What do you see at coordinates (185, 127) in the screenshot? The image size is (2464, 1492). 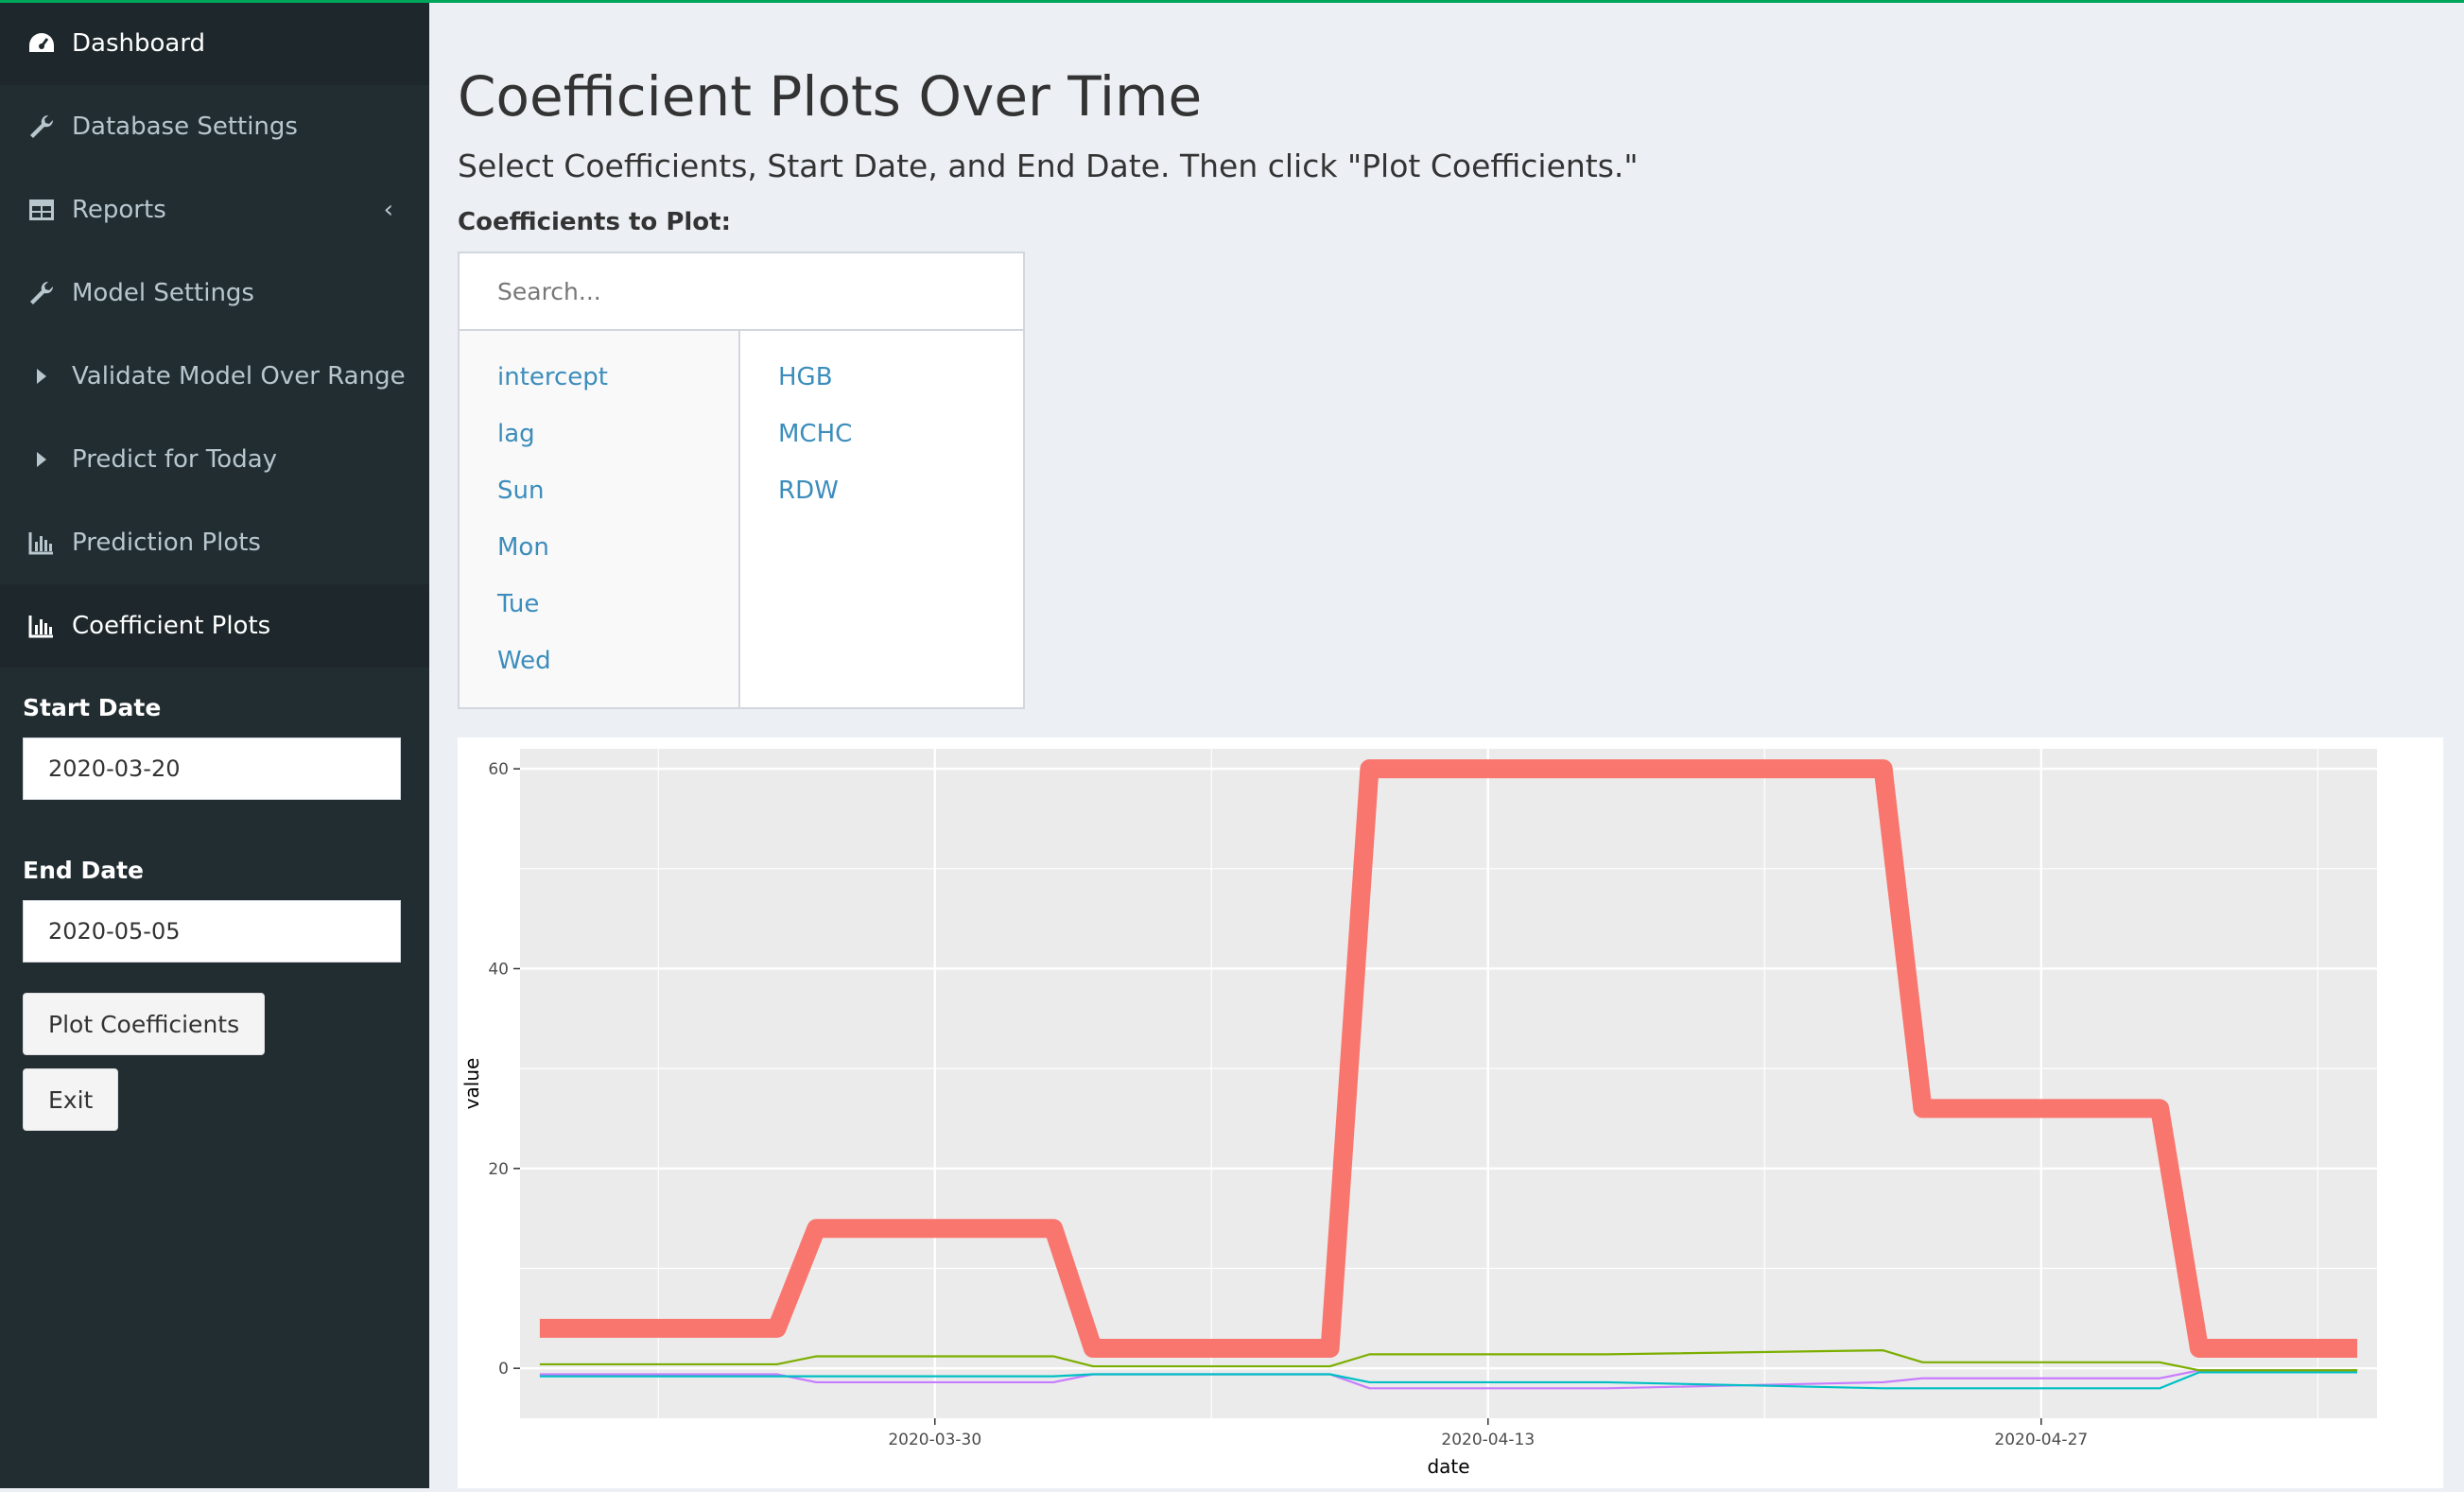 I see `sidebar-item-label: Database Settings` at bounding box center [185, 127].